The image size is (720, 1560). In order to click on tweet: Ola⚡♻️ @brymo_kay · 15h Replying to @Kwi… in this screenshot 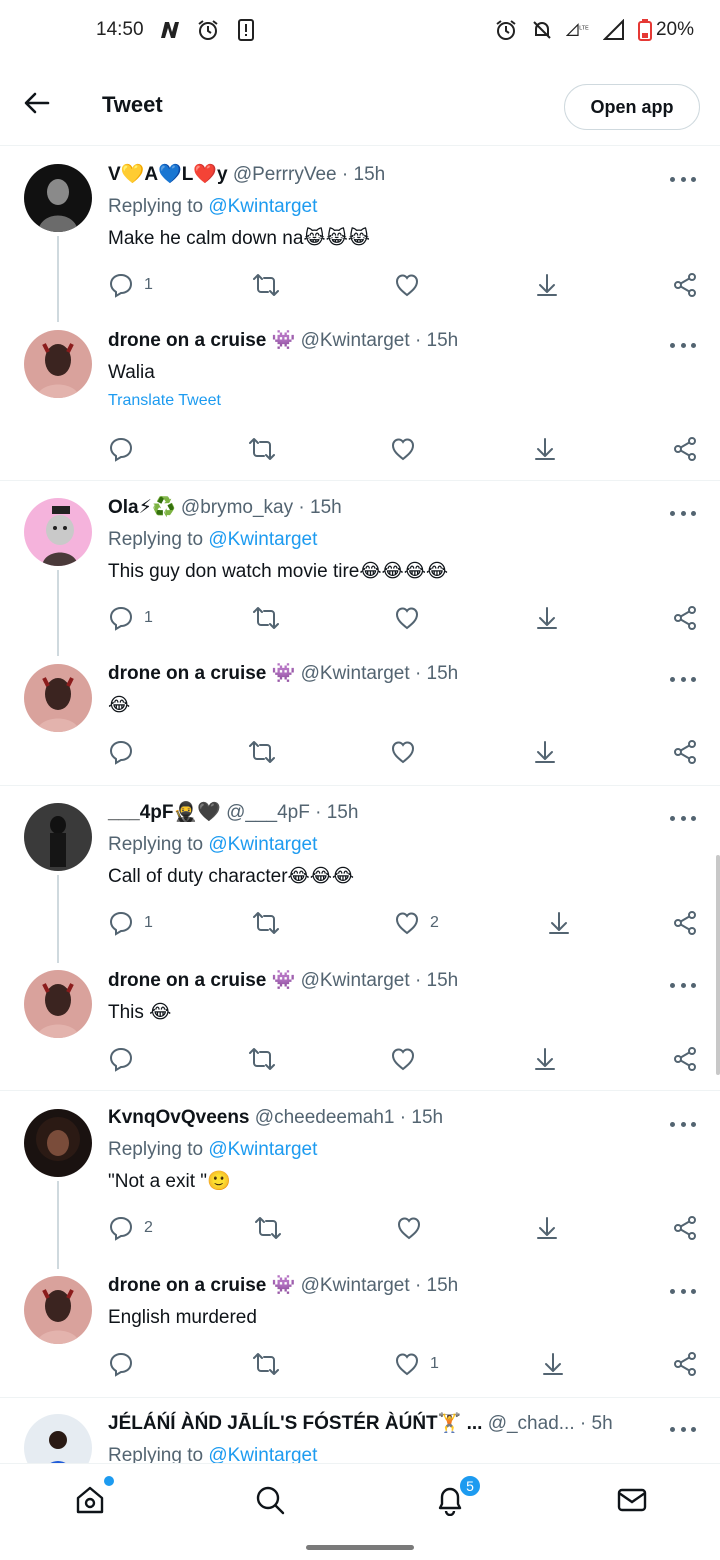, I will do `click(360, 568)`.